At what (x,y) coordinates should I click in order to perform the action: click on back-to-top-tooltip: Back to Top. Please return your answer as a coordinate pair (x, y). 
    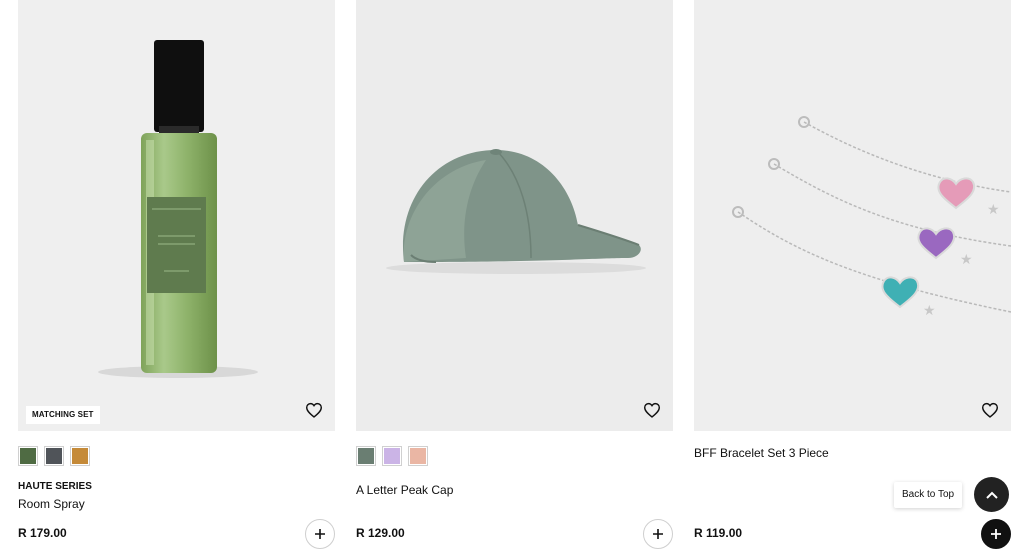
    Looking at the image, I should click on (928, 495).